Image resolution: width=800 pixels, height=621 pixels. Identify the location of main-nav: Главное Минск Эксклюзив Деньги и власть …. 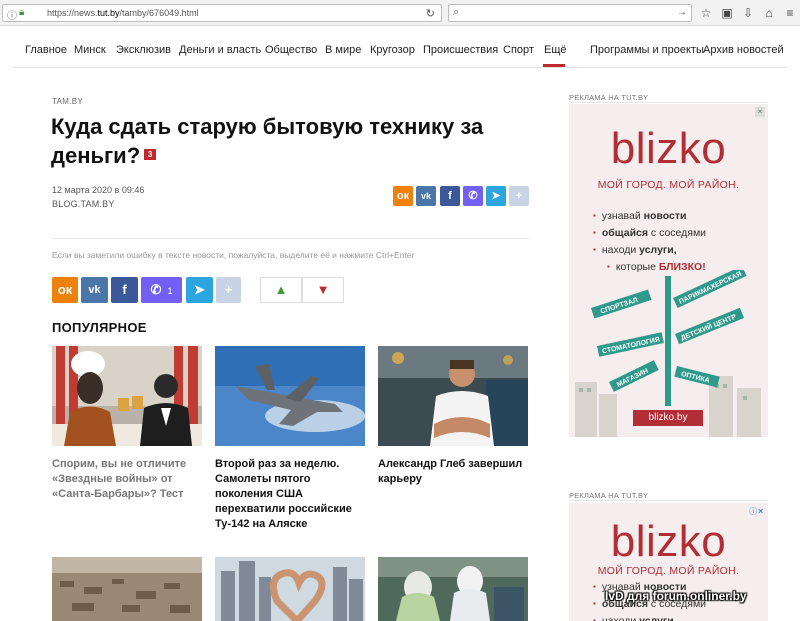
(400, 47).